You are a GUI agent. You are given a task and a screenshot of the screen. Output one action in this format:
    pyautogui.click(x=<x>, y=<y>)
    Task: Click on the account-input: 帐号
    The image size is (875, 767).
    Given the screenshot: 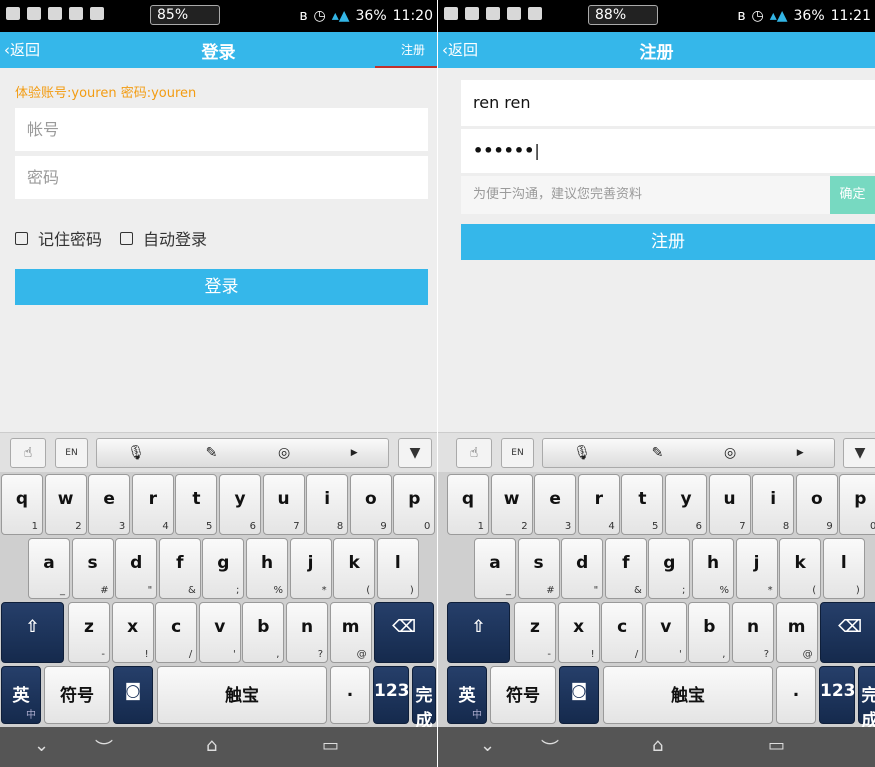 What is the action you would take?
    pyautogui.click(x=221, y=129)
    